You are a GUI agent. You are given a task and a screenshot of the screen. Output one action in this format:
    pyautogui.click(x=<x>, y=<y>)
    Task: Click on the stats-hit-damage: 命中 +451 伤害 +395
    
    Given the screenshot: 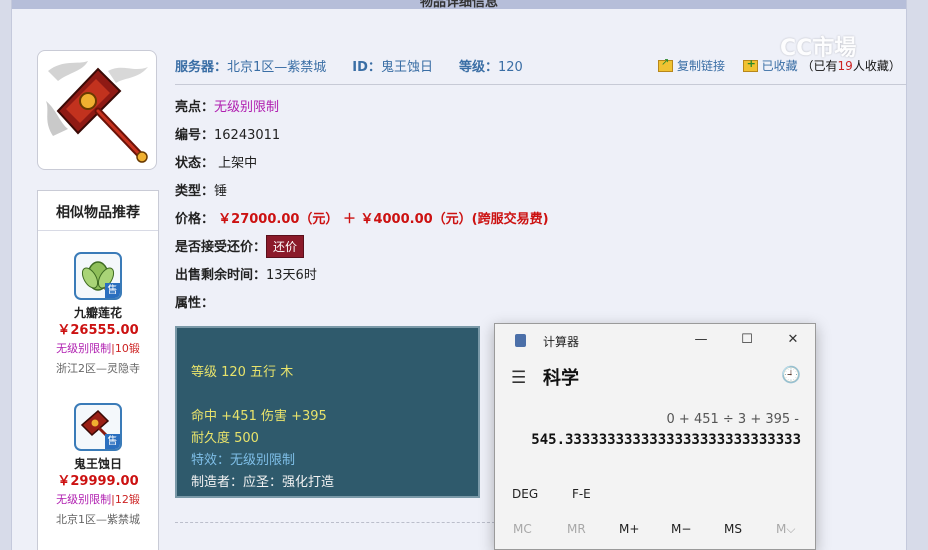 What is the action you would take?
    pyautogui.click(x=259, y=416)
    